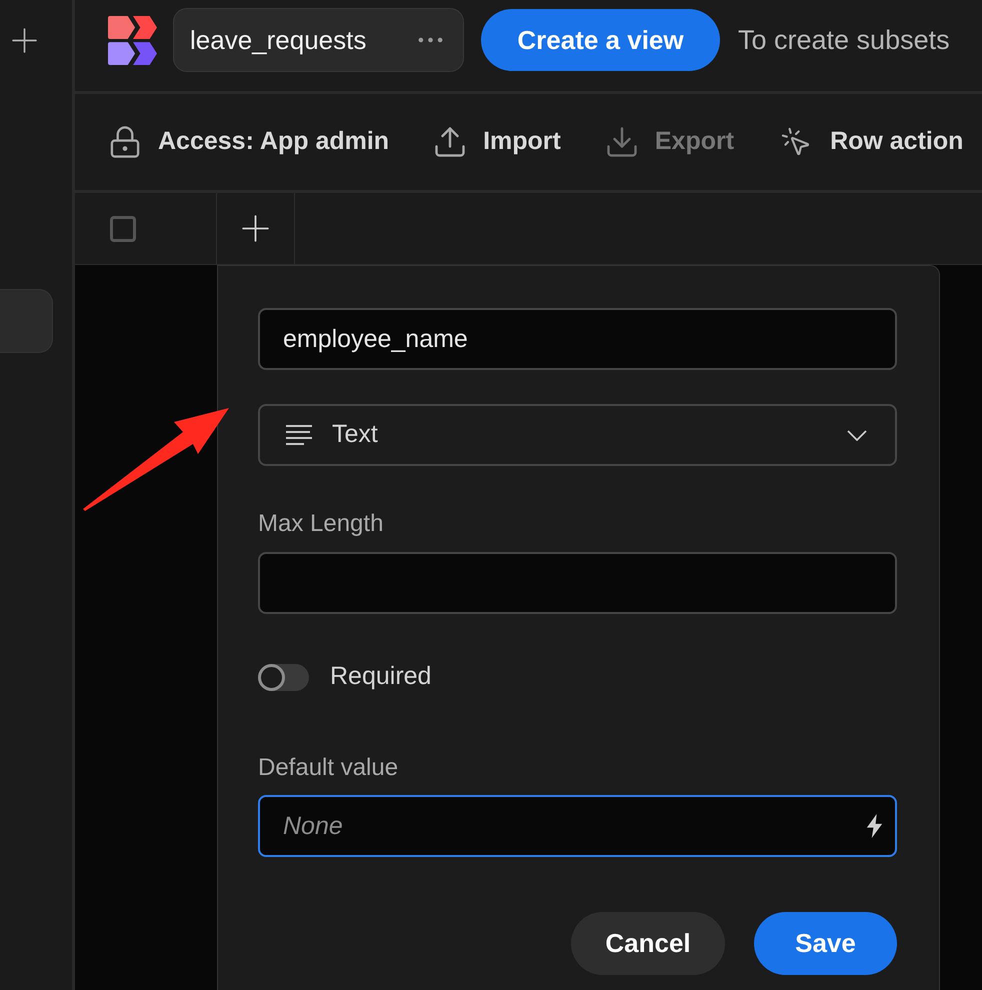 This screenshot has height=990, width=982. What do you see at coordinates (381, 676) in the screenshot?
I see `required-label: Required` at bounding box center [381, 676].